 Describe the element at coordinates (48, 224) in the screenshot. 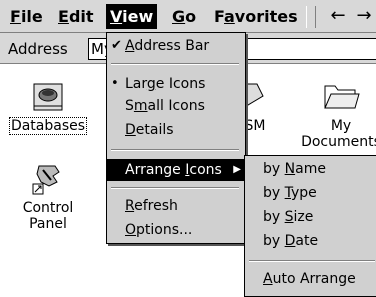

I see `desktop-item-label-line2: Panel` at that location.